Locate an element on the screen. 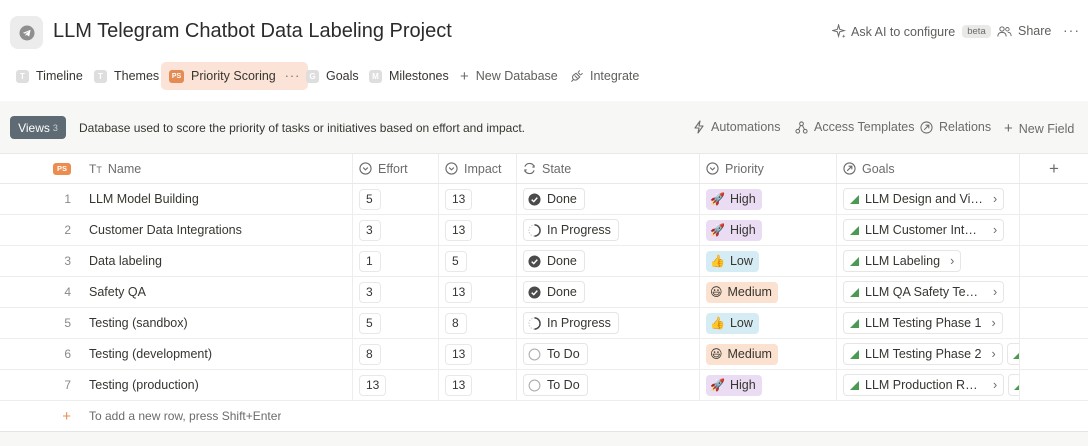 The image size is (1088, 446). tab-goals: G Goals is located at coordinates (332, 76).